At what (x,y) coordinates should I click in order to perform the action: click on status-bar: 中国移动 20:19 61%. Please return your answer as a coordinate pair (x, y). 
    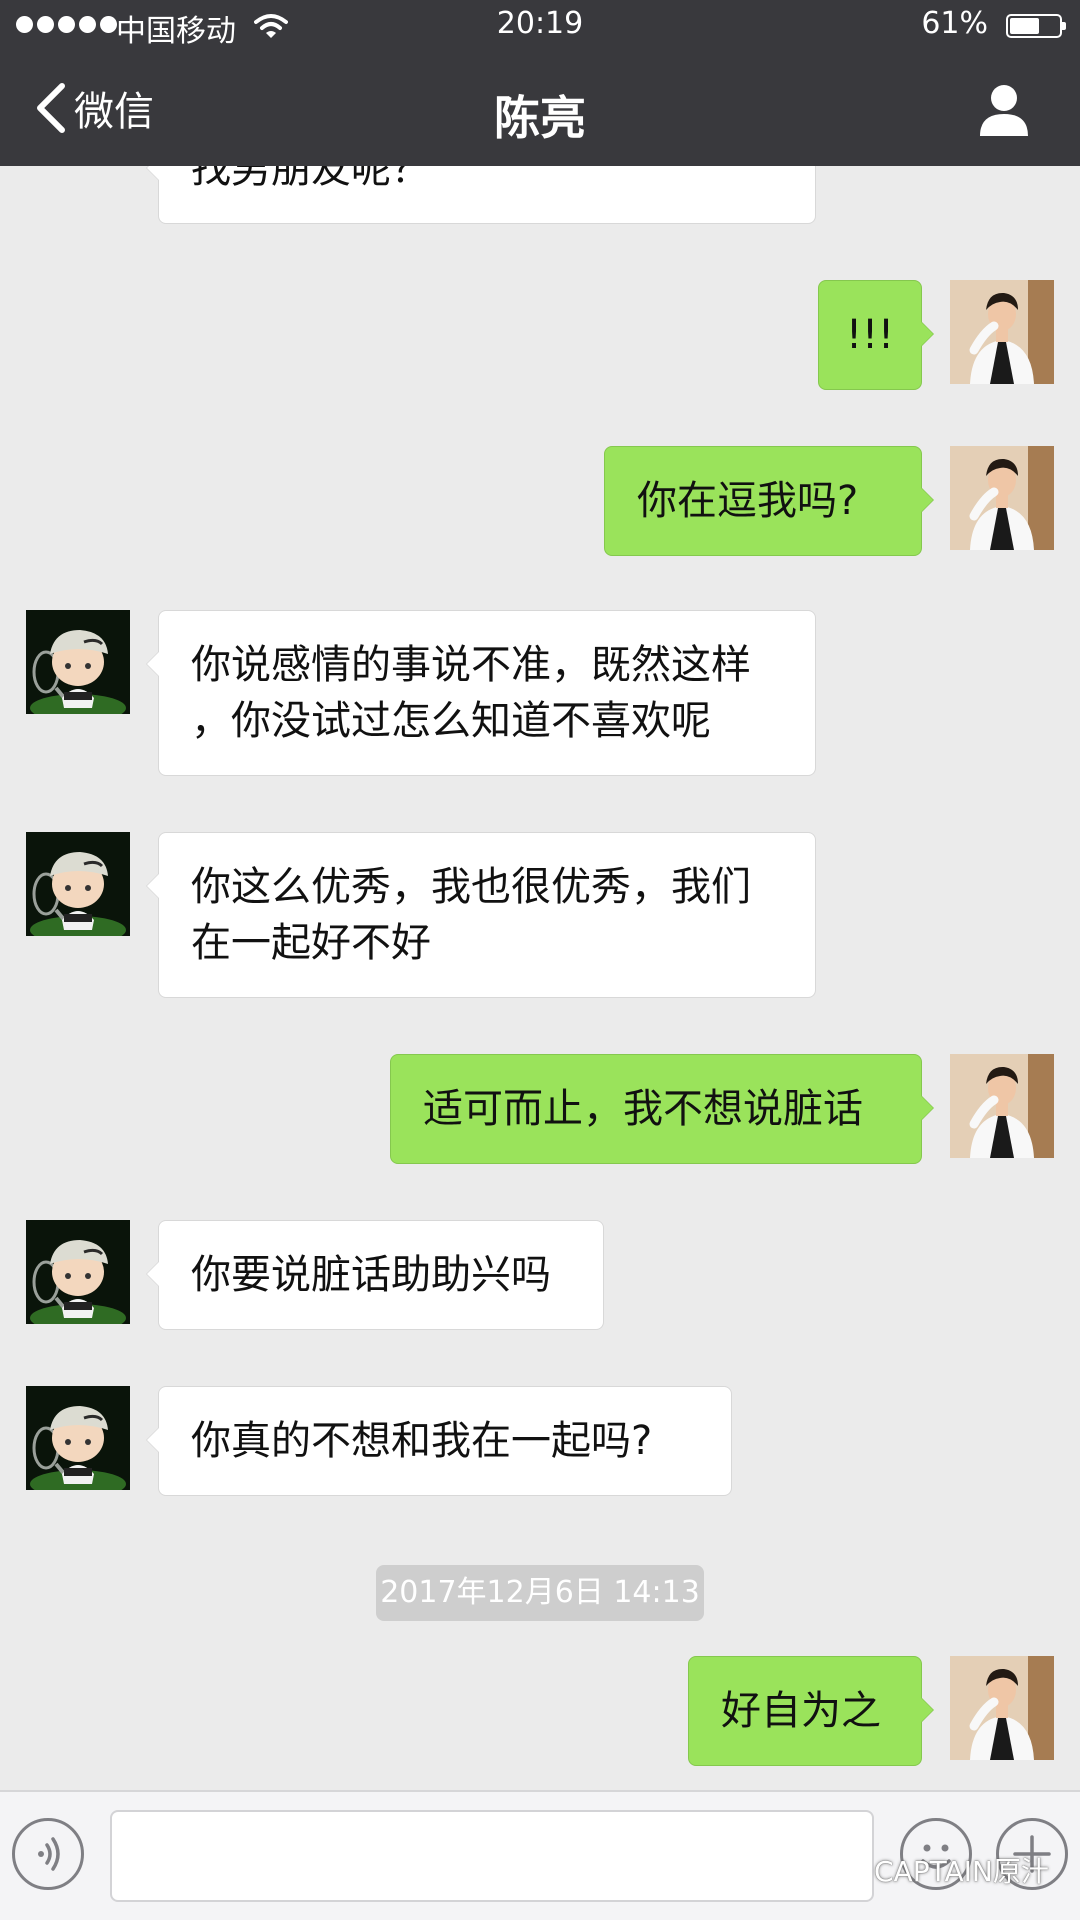
    Looking at the image, I should click on (540, 26).